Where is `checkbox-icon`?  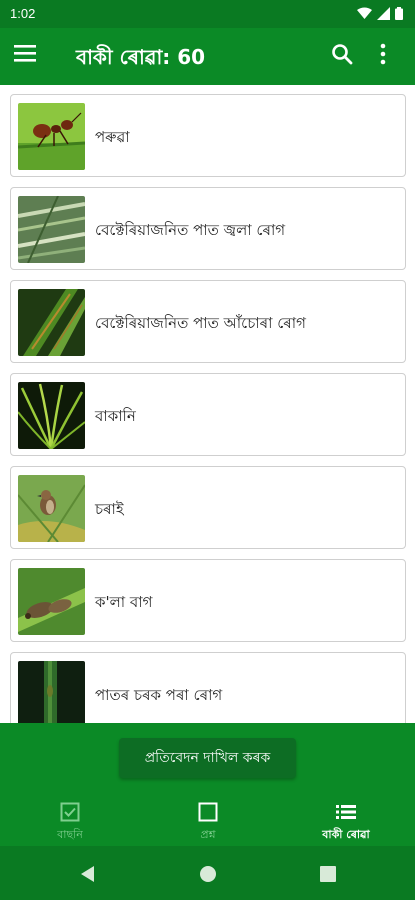 checkbox-icon is located at coordinates (70, 812).